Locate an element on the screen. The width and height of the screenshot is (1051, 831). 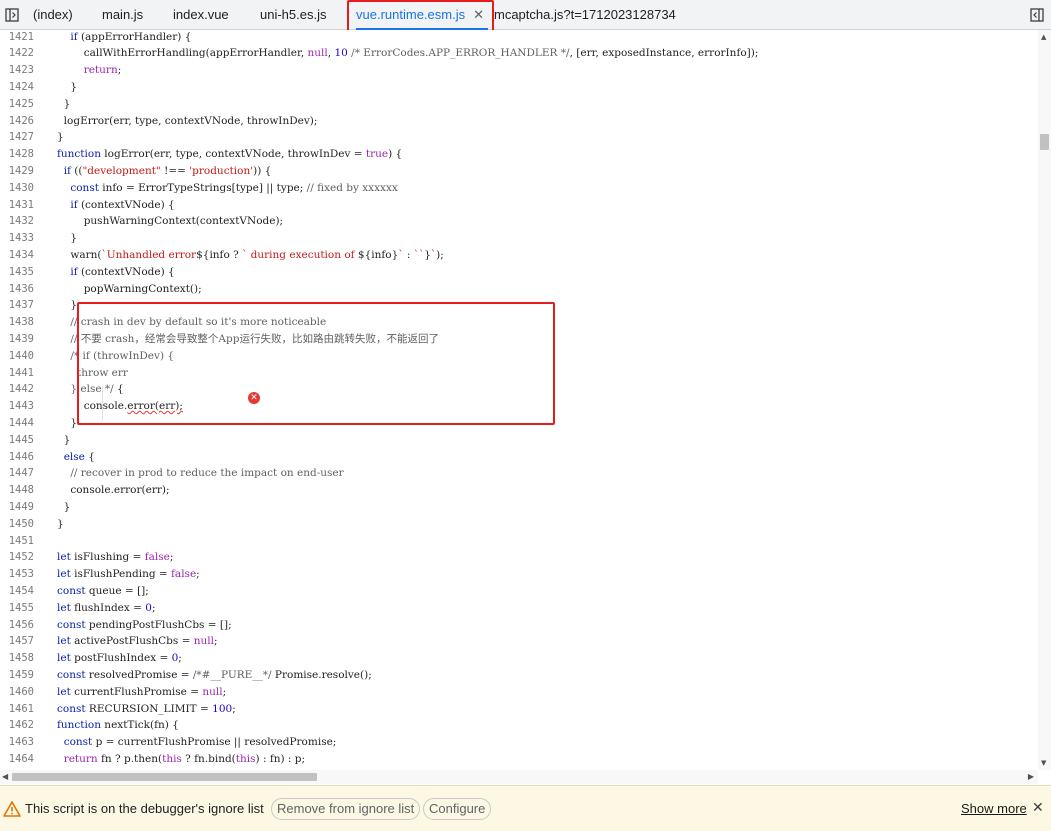
line-number: 1461 is located at coordinates (17, 709).